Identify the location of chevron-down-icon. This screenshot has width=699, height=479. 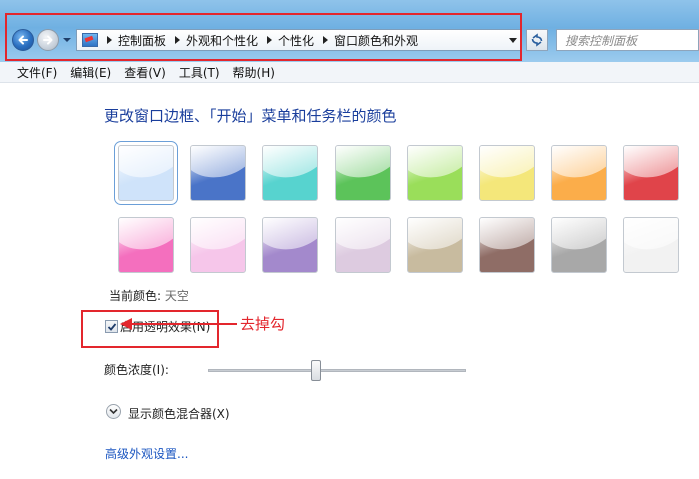
(113, 411).